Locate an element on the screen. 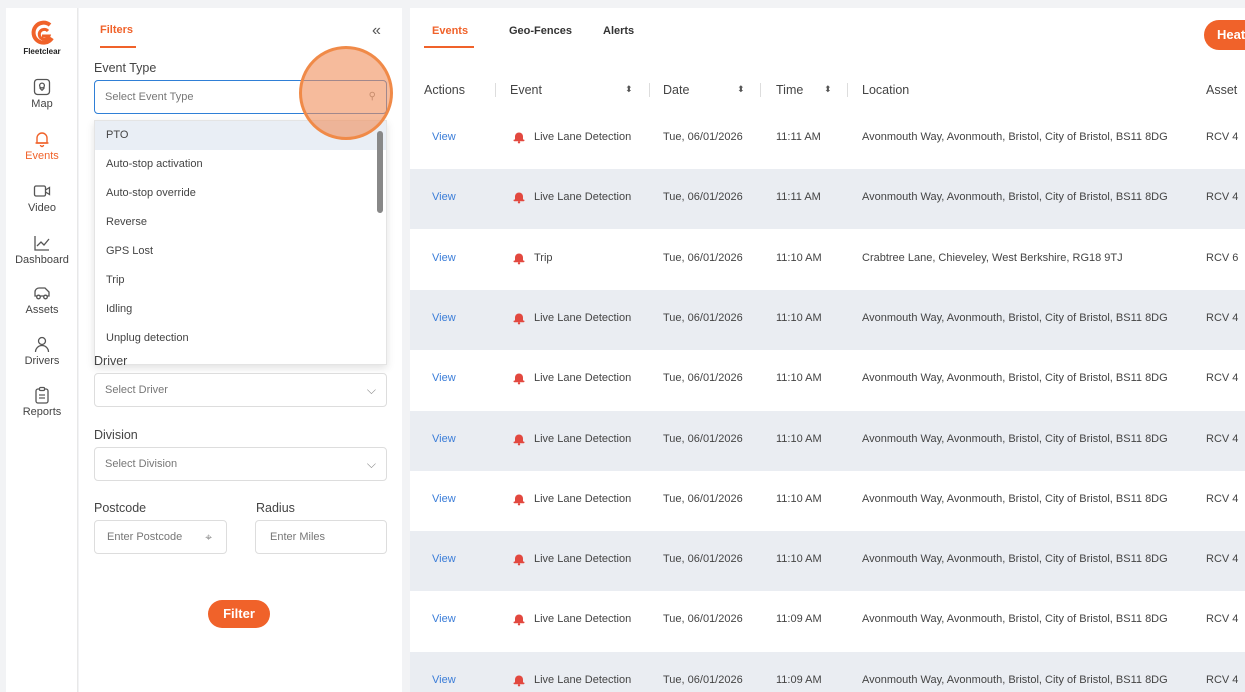 The width and height of the screenshot is (1245, 692). nav-item-reports: Reports is located at coordinates (42, 402).